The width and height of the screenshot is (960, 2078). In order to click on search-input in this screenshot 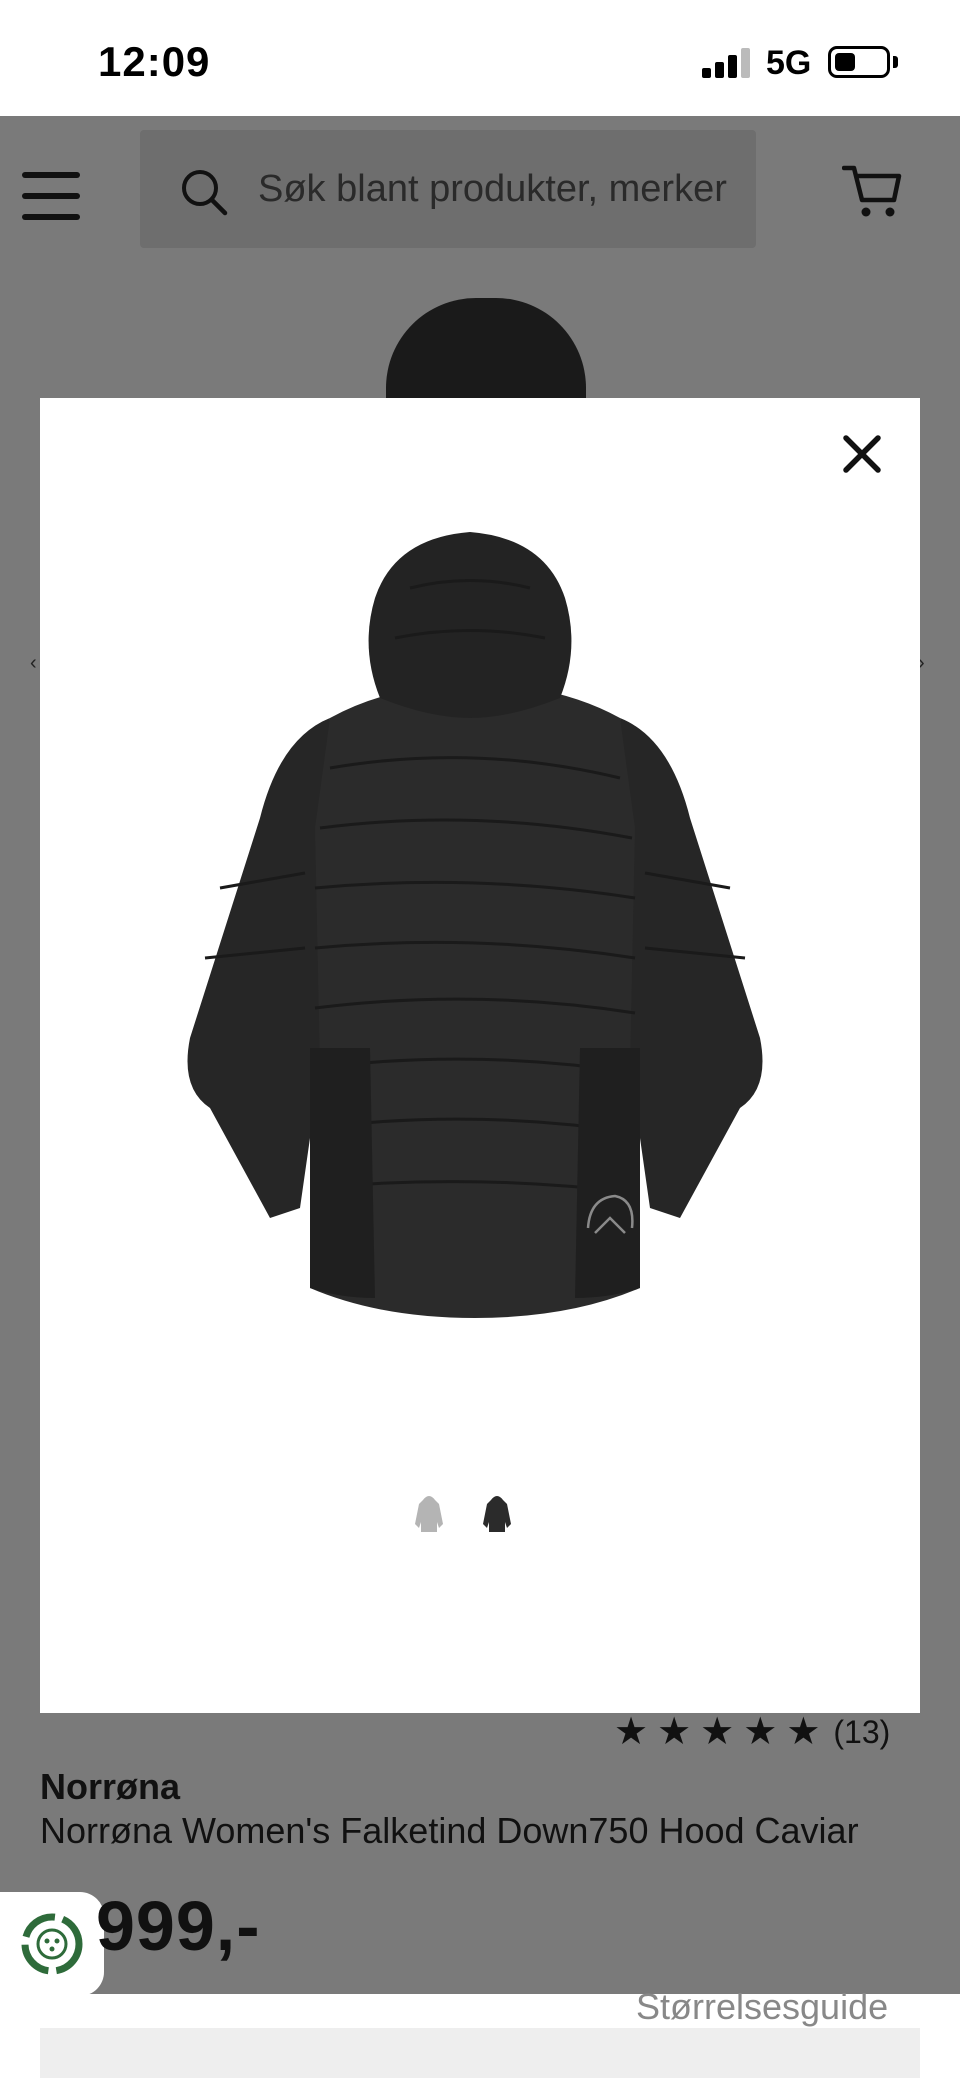, I will do `click(503, 189)`.